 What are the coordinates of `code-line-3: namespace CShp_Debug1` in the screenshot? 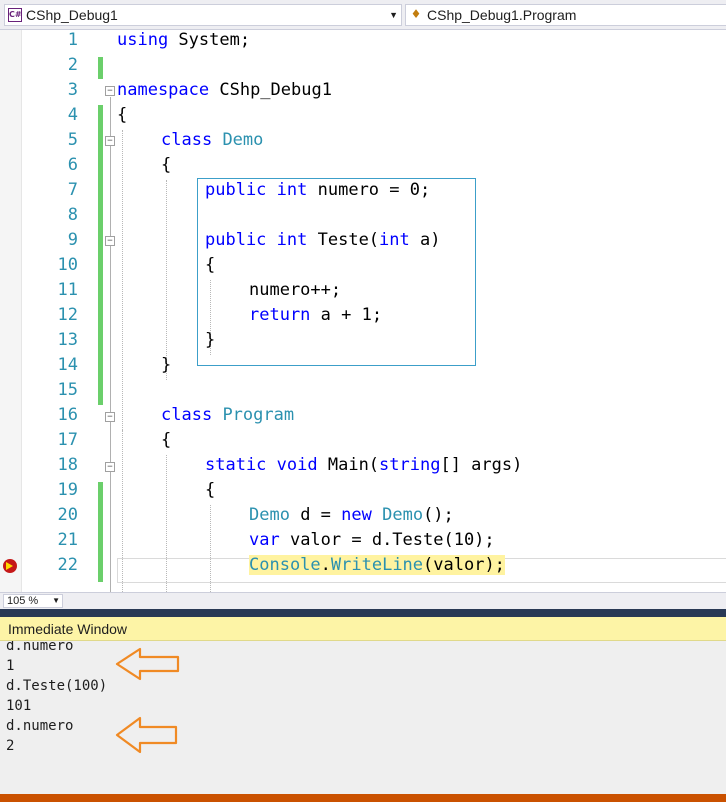 It's located at (224, 90).